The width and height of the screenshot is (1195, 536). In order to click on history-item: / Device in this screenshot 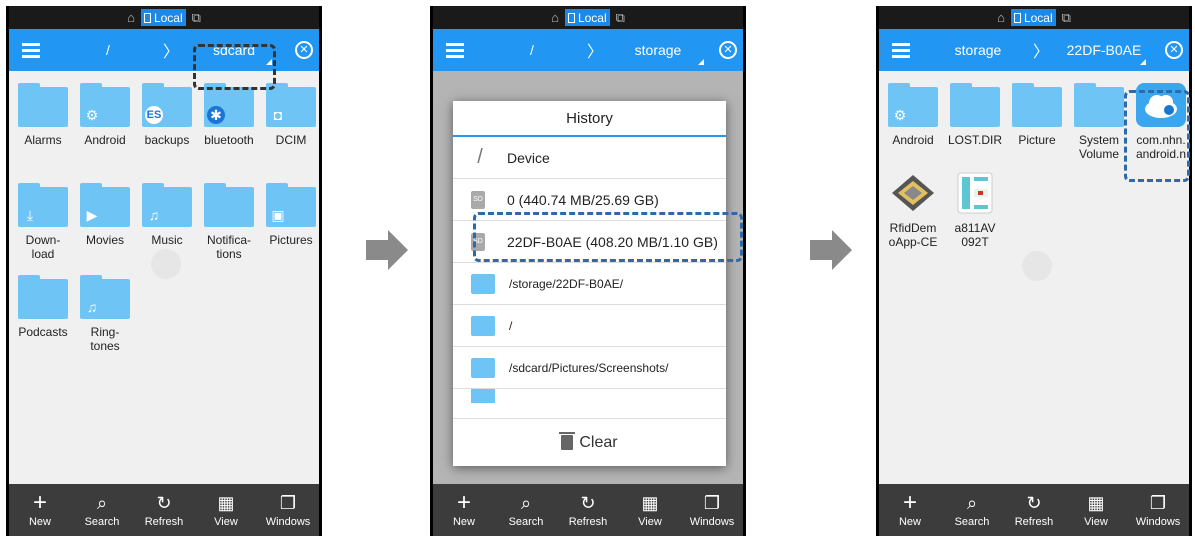, I will do `click(589, 158)`.